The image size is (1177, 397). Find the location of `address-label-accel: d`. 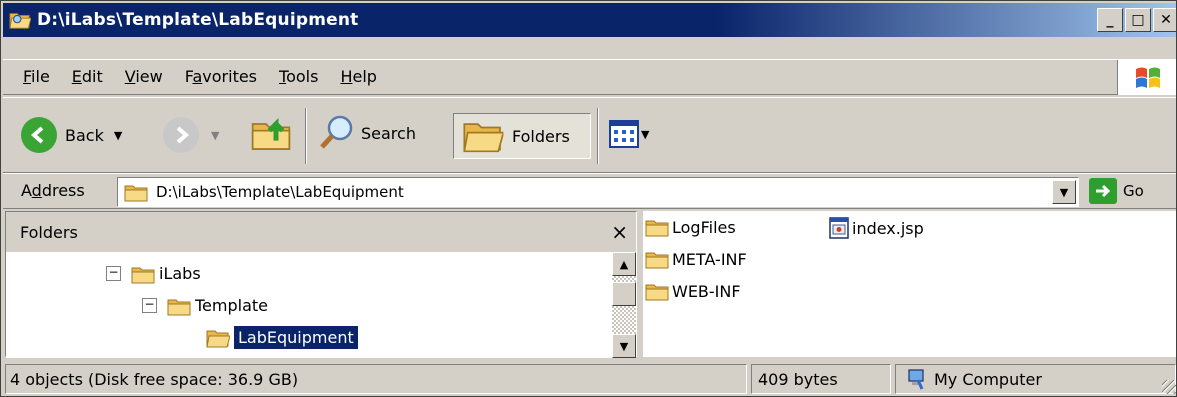

address-label-accel: d is located at coordinates (36, 190).